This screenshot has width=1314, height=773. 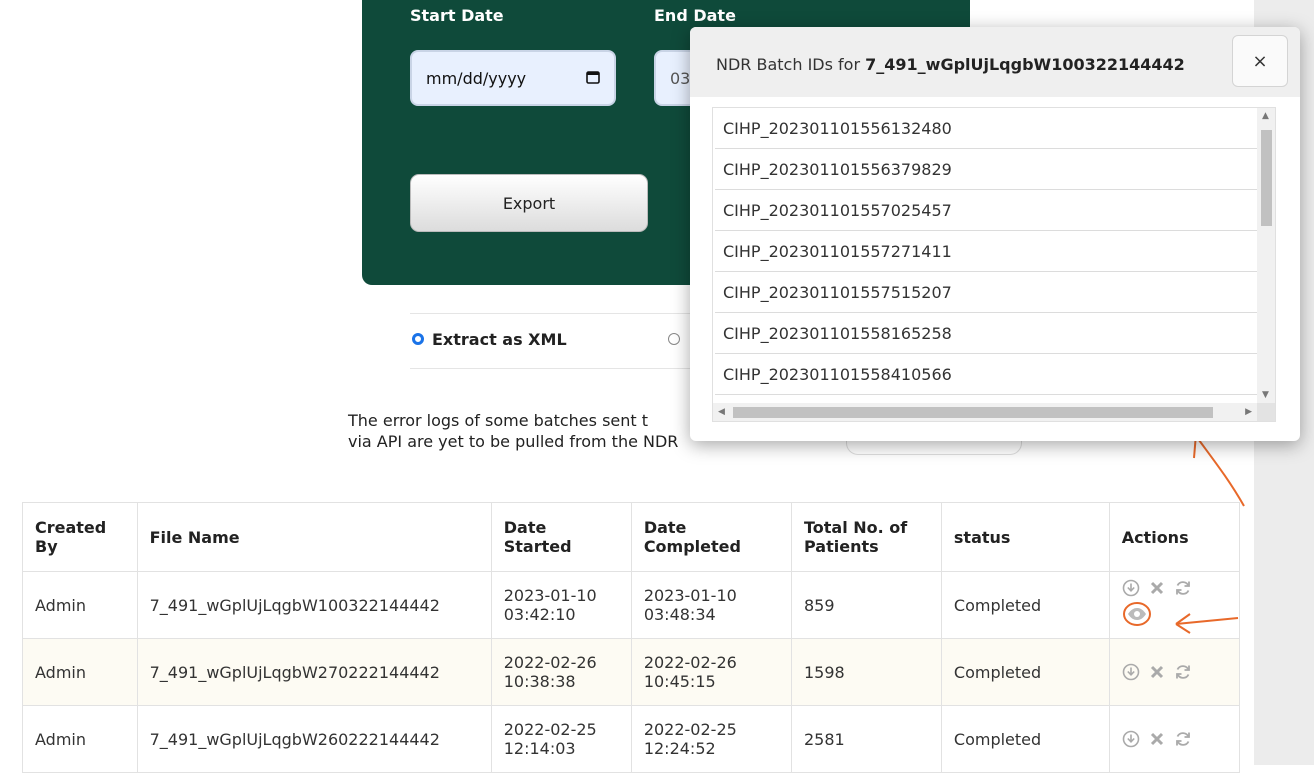 I want to click on cell-date-completed: 2022-02-26 10:45:15, so click(x=711, y=672).